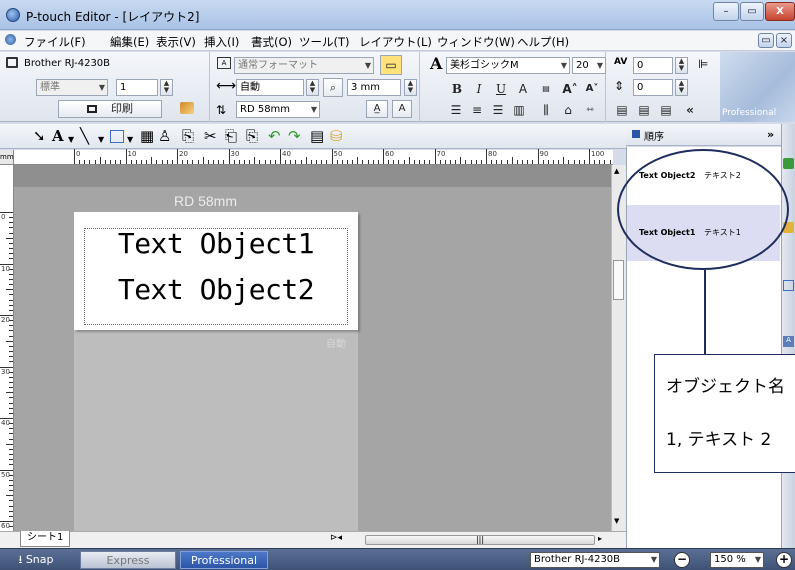  What do you see at coordinates (682, 560) in the screenshot?
I see `zoom-out-button: −` at bounding box center [682, 560].